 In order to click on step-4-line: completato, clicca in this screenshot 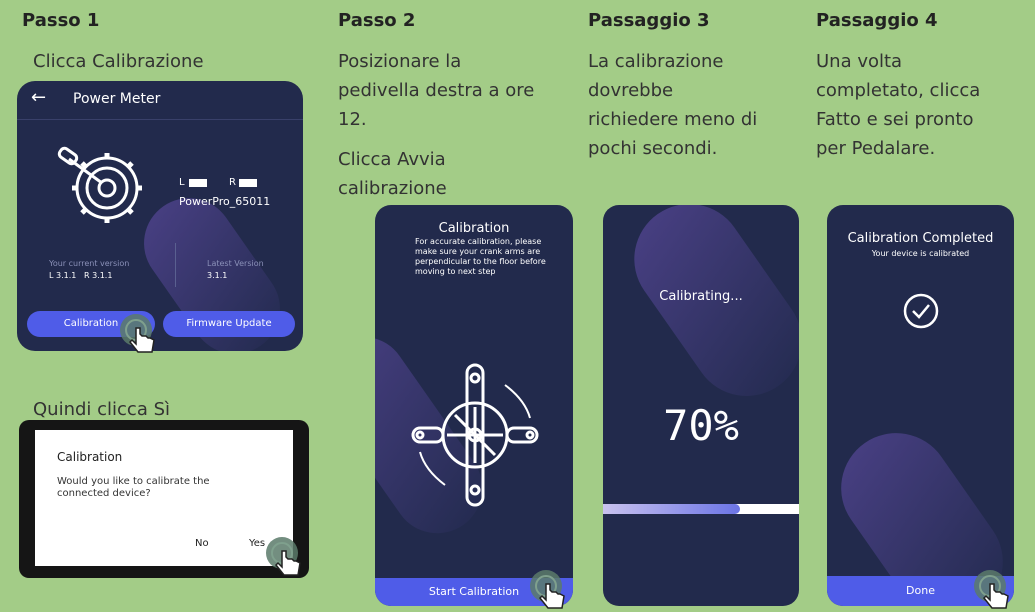, I will do `click(898, 90)`.